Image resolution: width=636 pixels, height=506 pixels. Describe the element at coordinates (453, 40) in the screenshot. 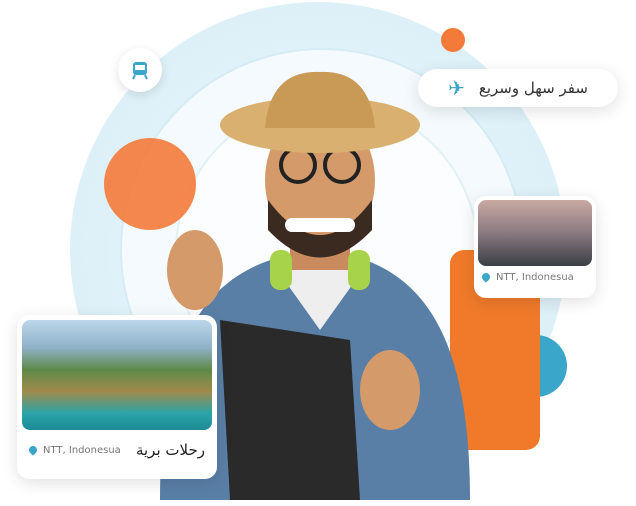

I see `orange-dot` at that location.